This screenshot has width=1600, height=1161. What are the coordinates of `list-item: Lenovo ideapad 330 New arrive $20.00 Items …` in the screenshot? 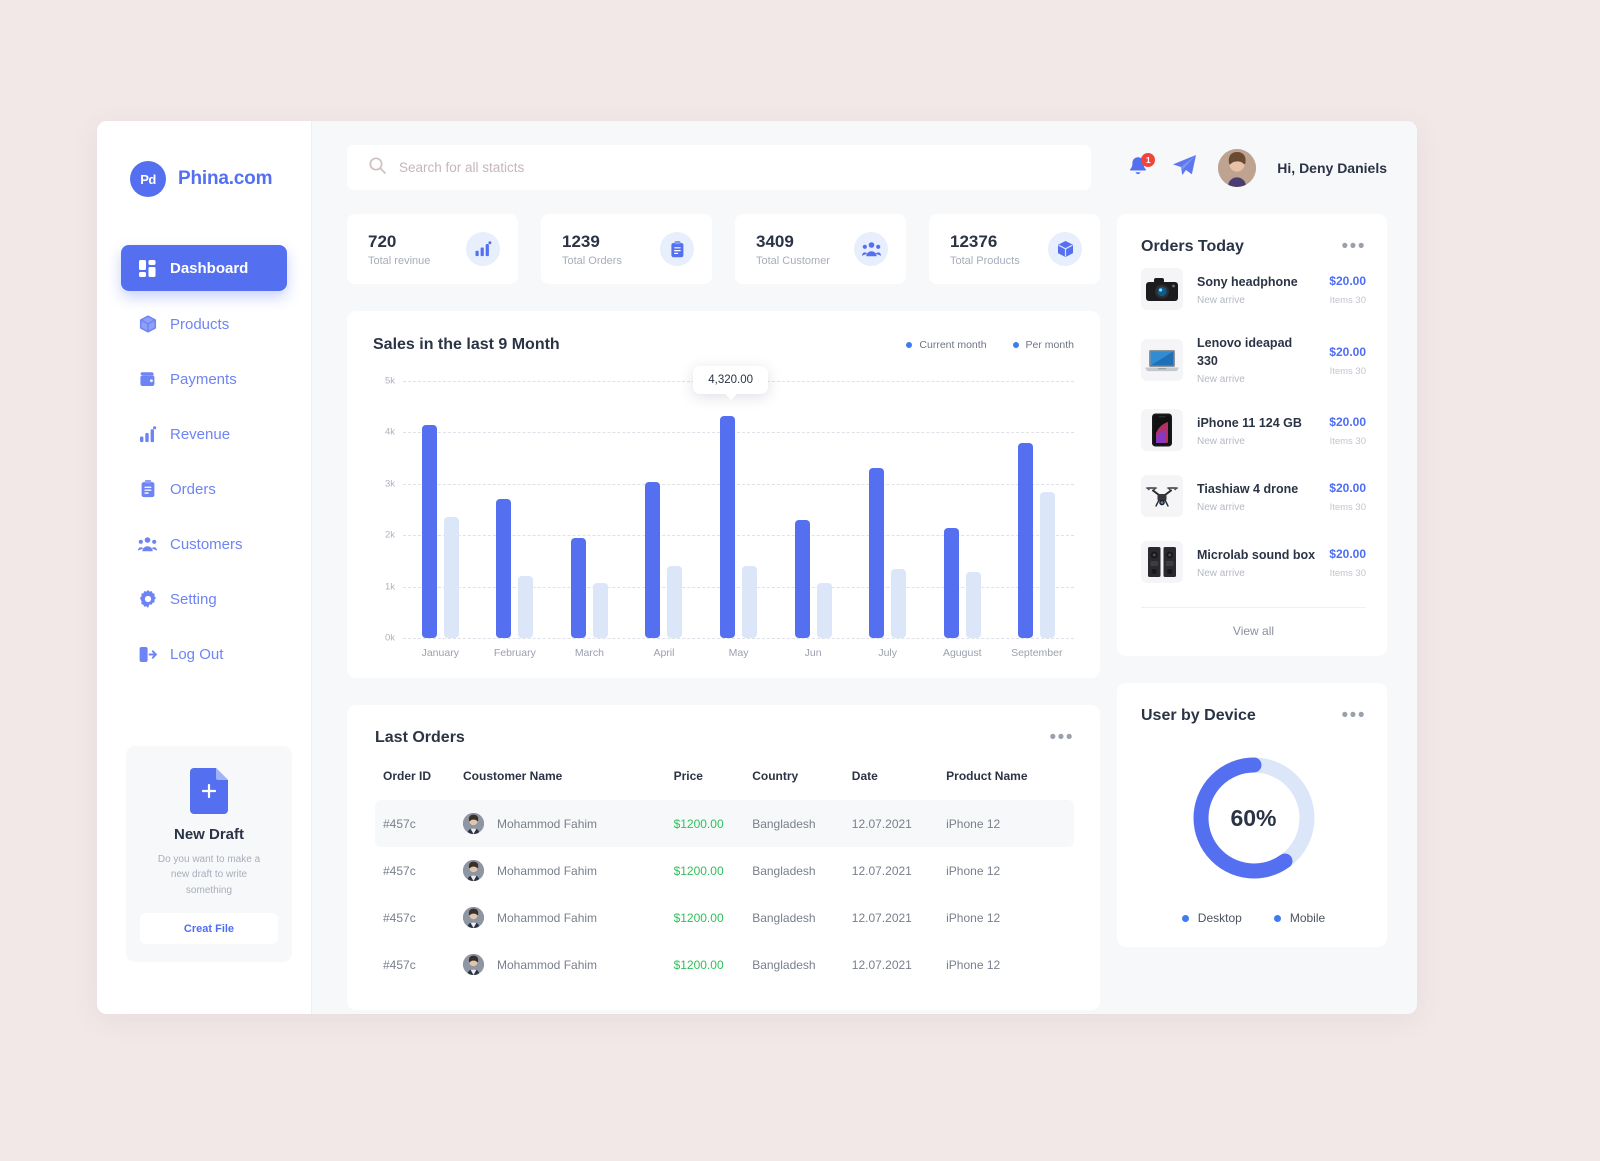 It's located at (1253, 359).